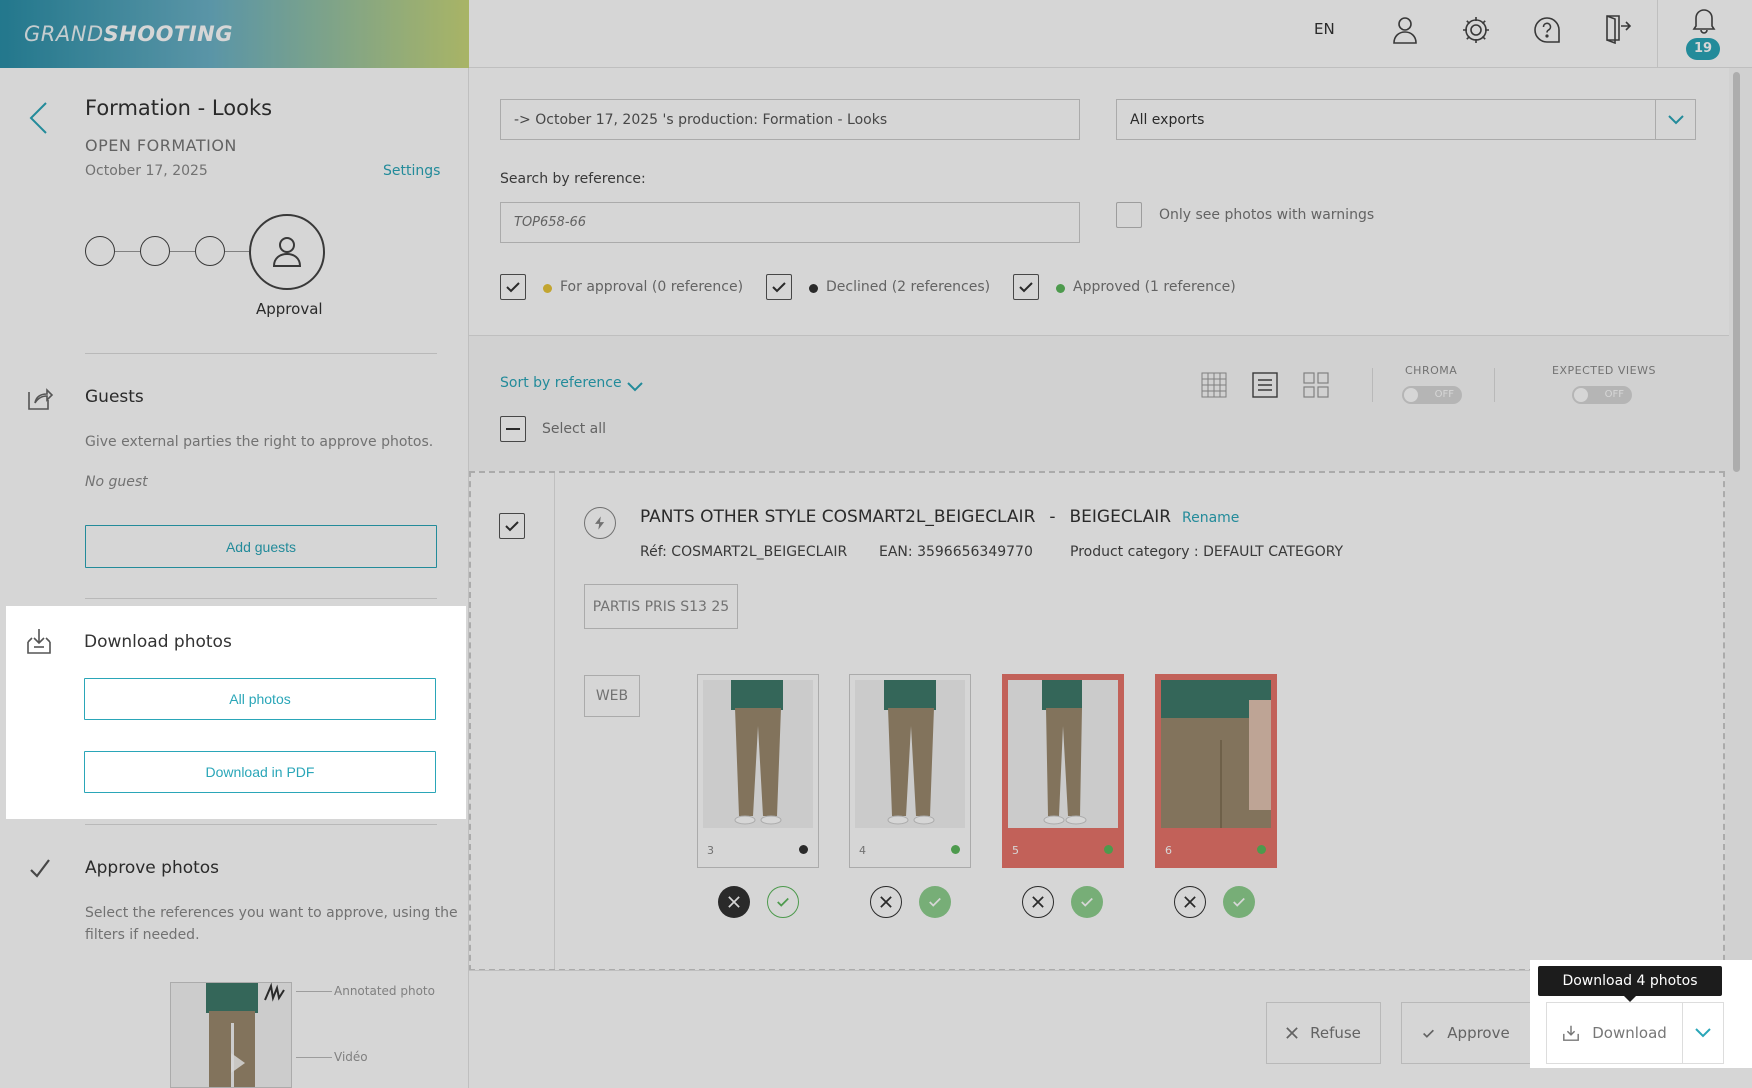 This screenshot has width=1752, height=1088. What do you see at coordinates (744, 552) in the screenshot?
I see `product-reference: Réf: COSMART2L_BEIGECLAIR` at bounding box center [744, 552].